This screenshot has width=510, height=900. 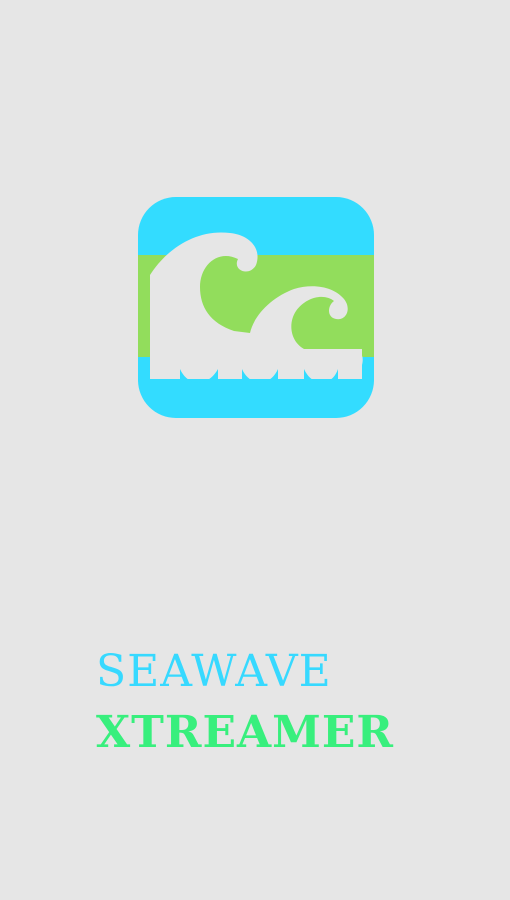 I want to click on brand-title-line-1: SEAWAVE, so click(x=214, y=671).